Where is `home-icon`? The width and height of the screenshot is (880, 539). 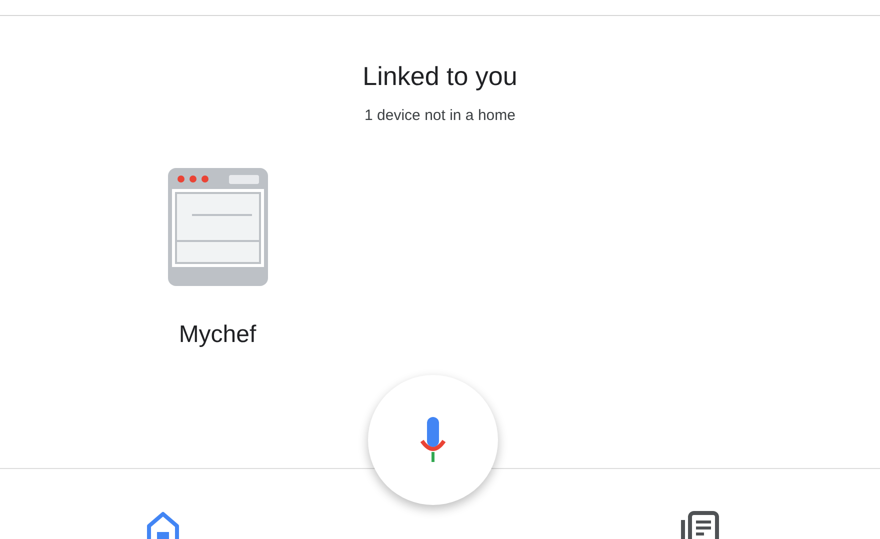 home-icon is located at coordinates (163, 524).